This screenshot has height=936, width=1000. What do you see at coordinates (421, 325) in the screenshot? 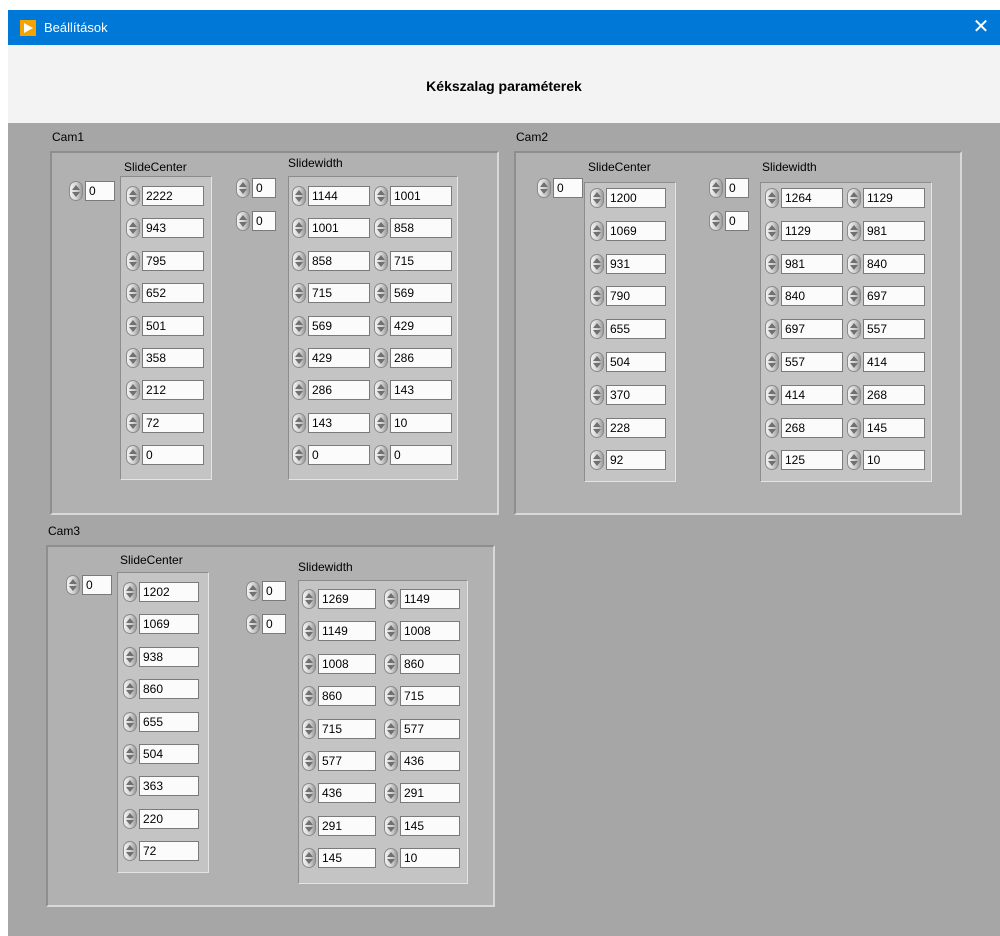
I see `cam1-slidewidth-value-value: 429` at bounding box center [421, 325].